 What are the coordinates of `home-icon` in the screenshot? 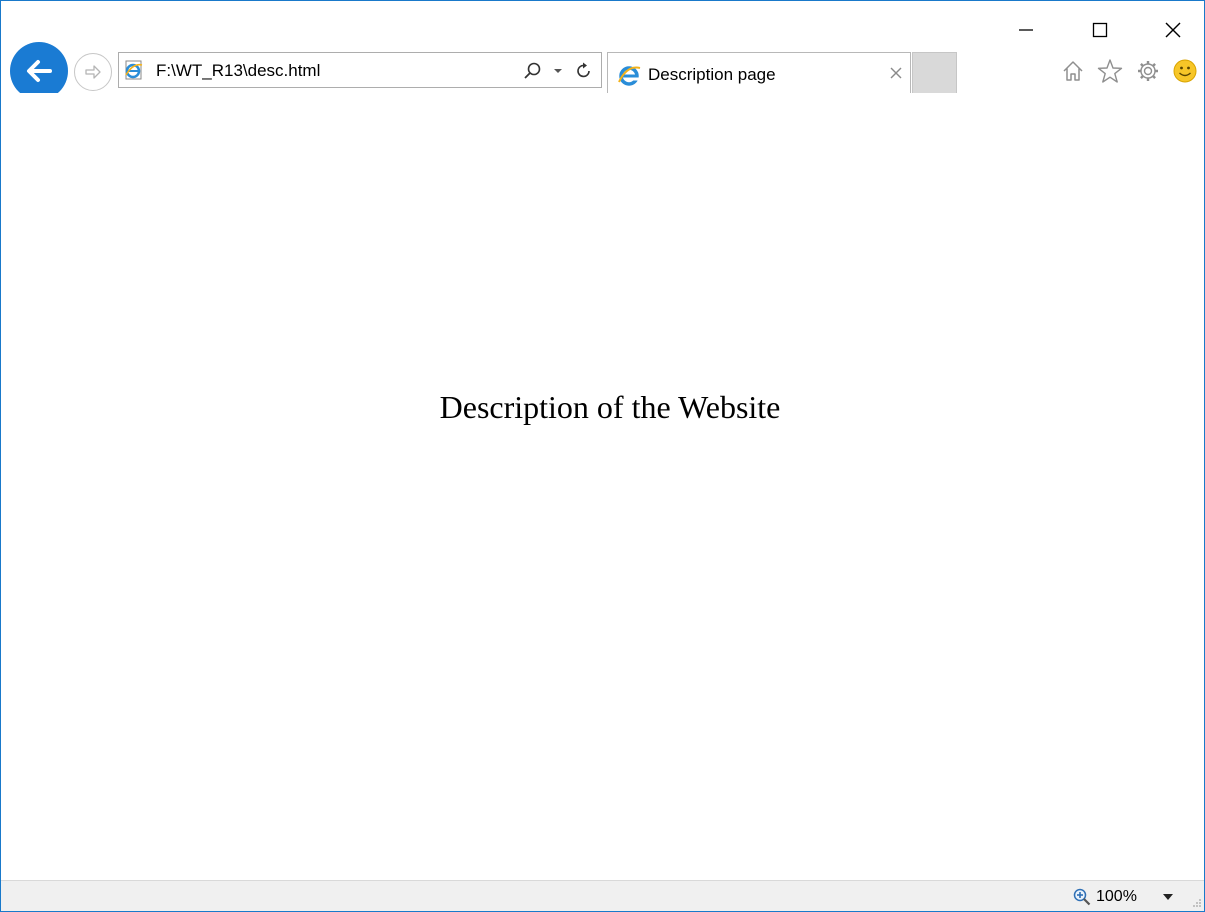 It's located at (1073, 71).